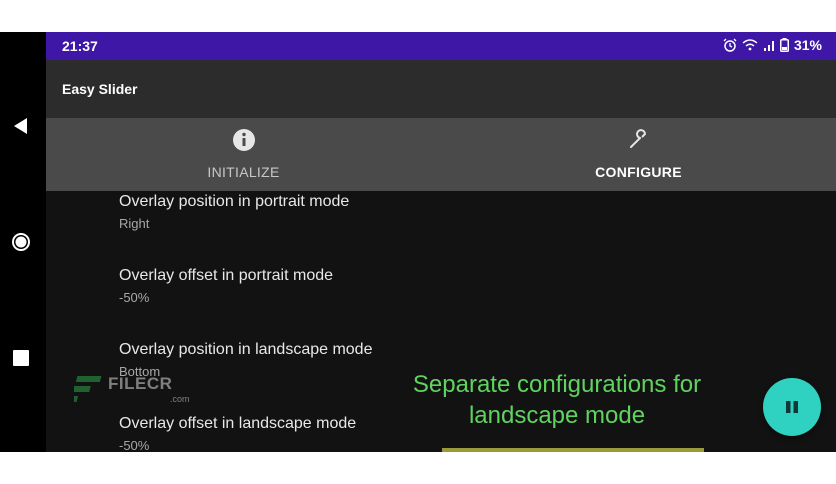  I want to click on caption-line-1: Separate configurations for, so click(557, 384).